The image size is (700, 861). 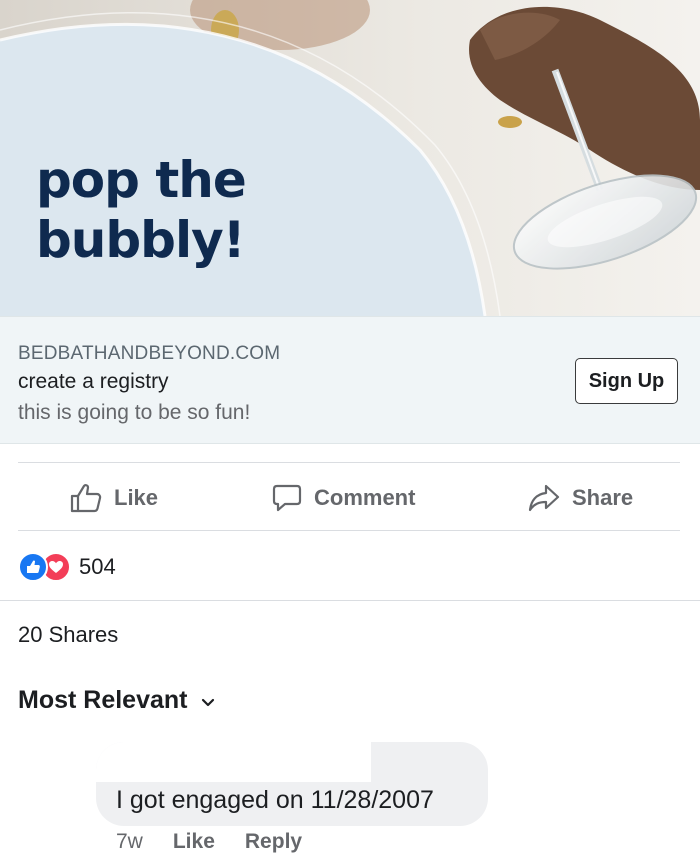 What do you see at coordinates (86, 498) in the screenshot?
I see `thumbs-up-icon` at bounding box center [86, 498].